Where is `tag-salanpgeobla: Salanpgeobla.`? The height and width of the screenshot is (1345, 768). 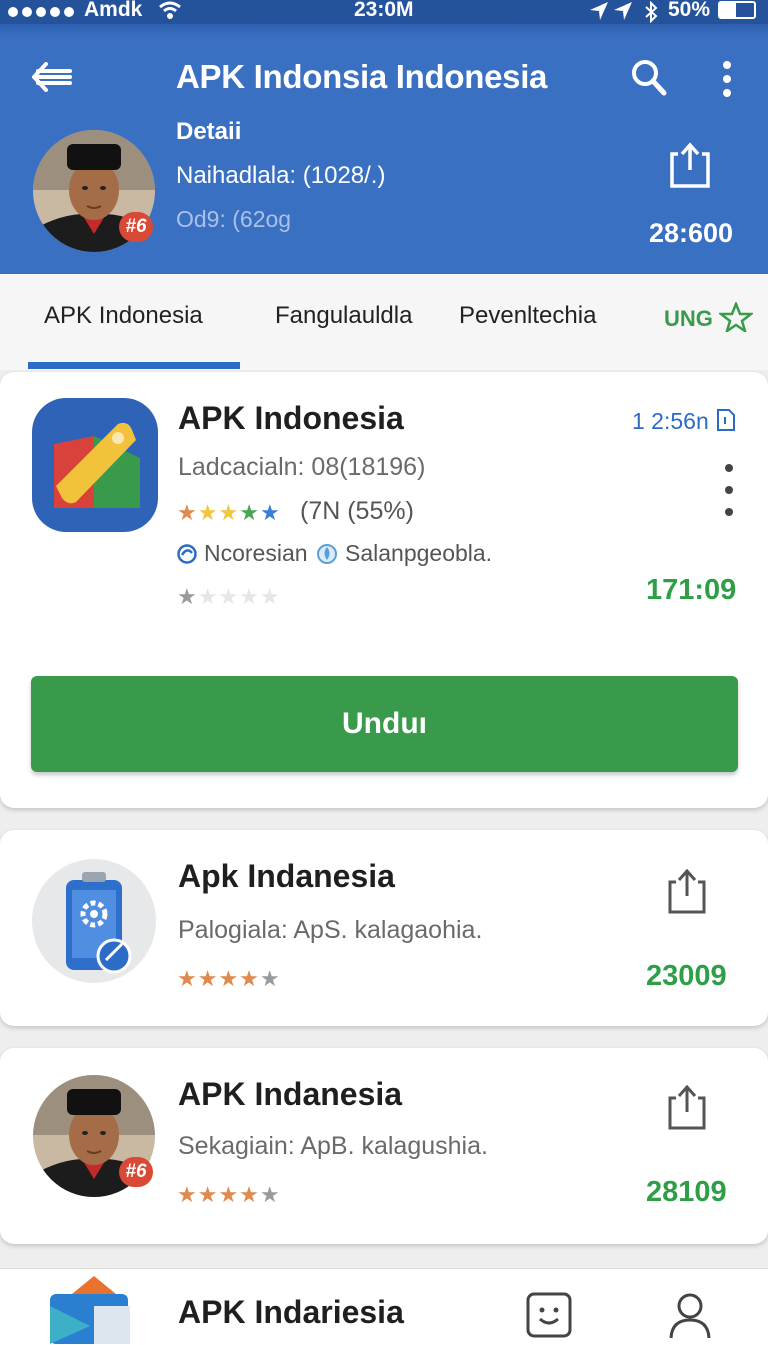 tag-salanpgeobla: Salanpgeobla. is located at coordinates (419, 553).